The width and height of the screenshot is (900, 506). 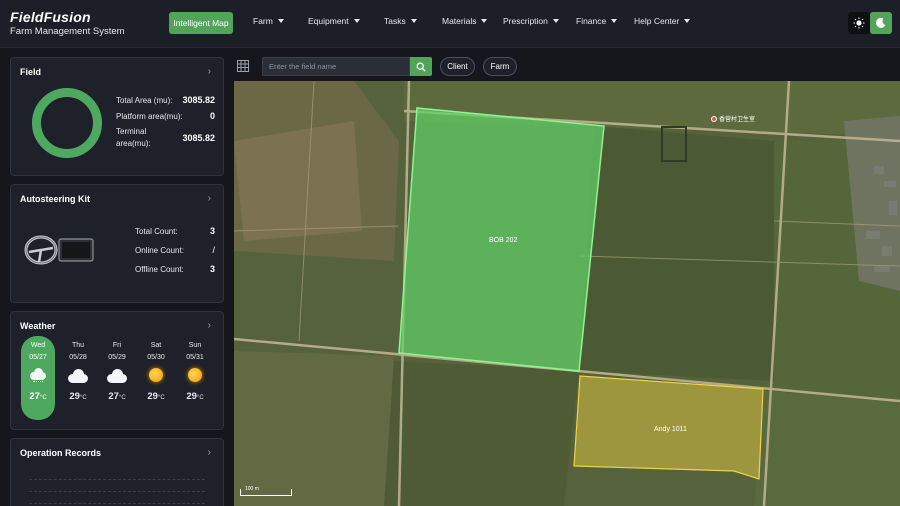 I want to click on field-area-donut, so click(x=67, y=123).